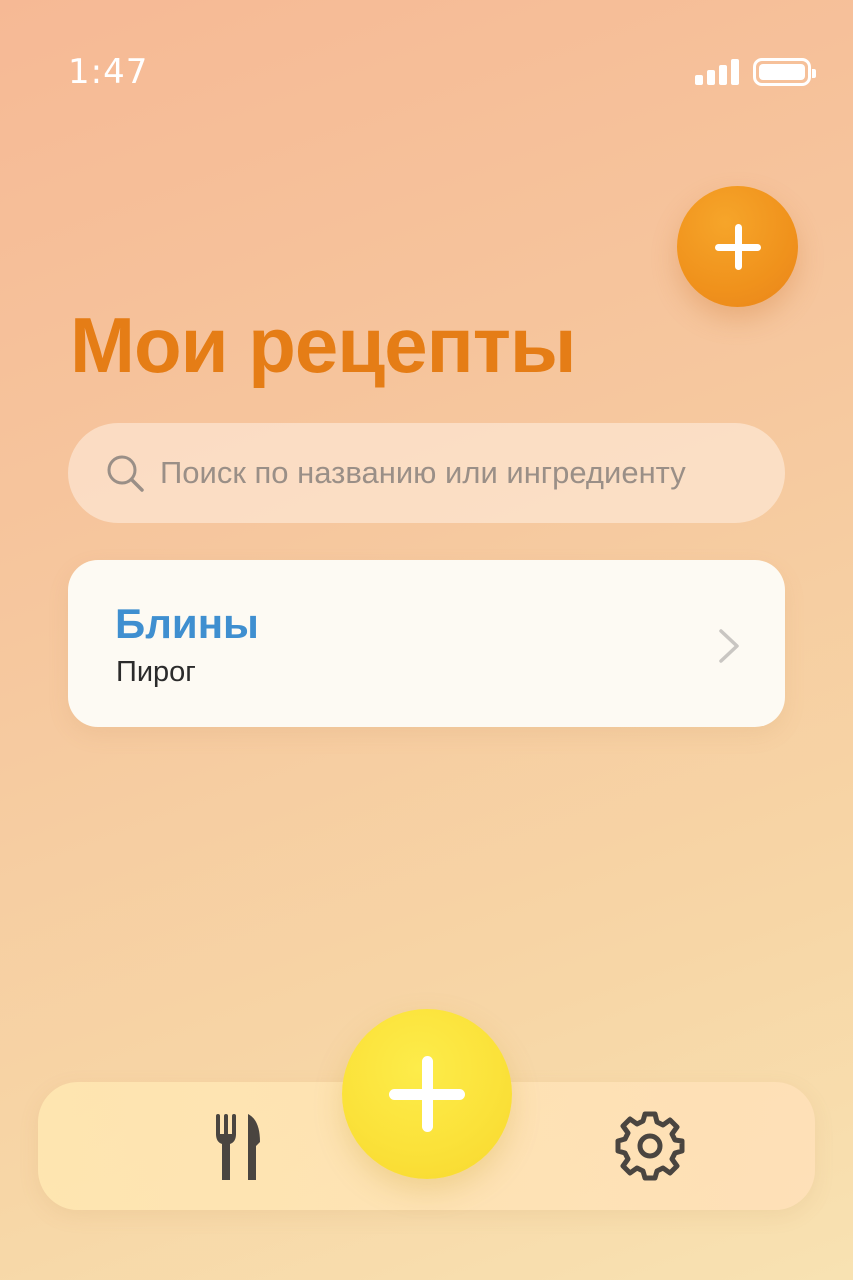  Describe the element at coordinates (717, 72) in the screenshot. I see `signal-icon` at that location.